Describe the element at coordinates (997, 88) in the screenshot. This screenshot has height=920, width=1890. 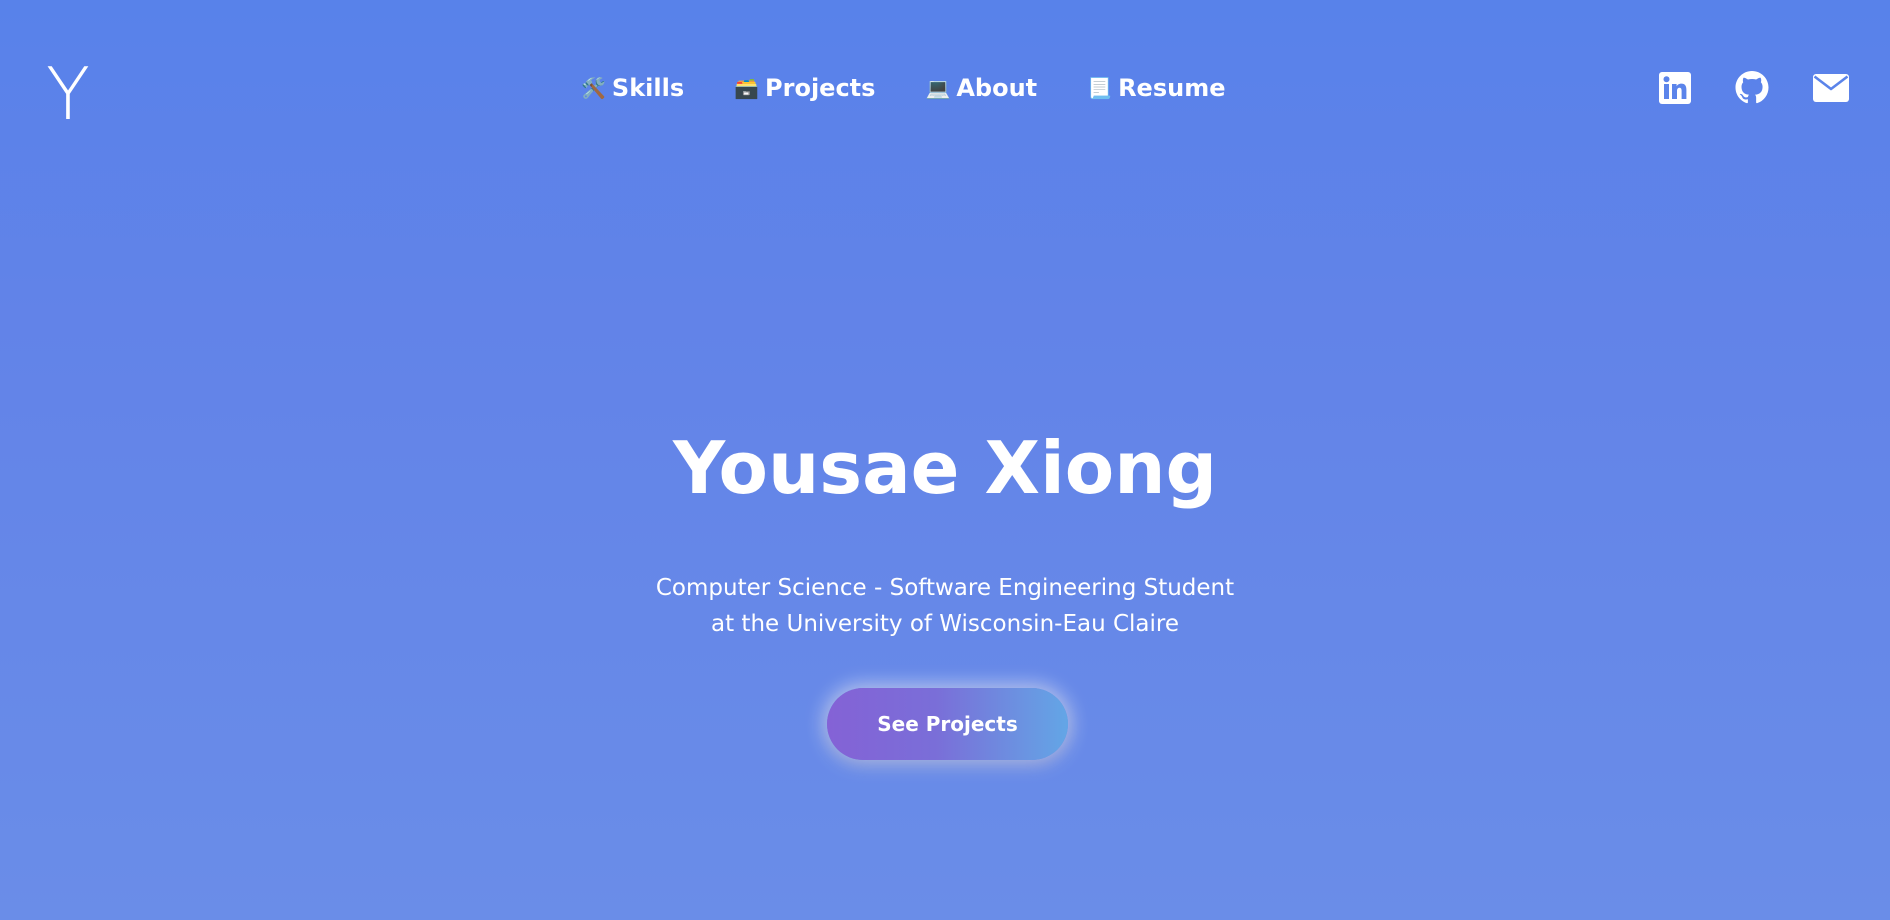
I see `nav-item-label: About` at that location.